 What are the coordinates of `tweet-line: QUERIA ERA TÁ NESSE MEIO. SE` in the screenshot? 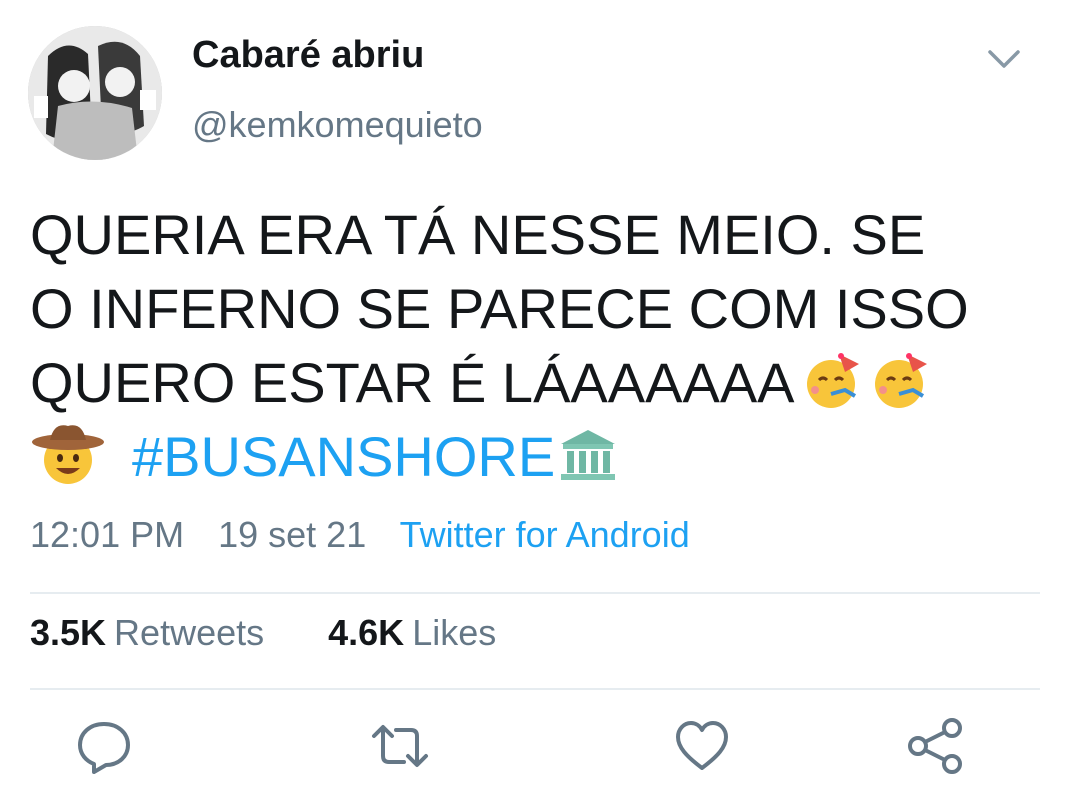 It's located at (478, 234).